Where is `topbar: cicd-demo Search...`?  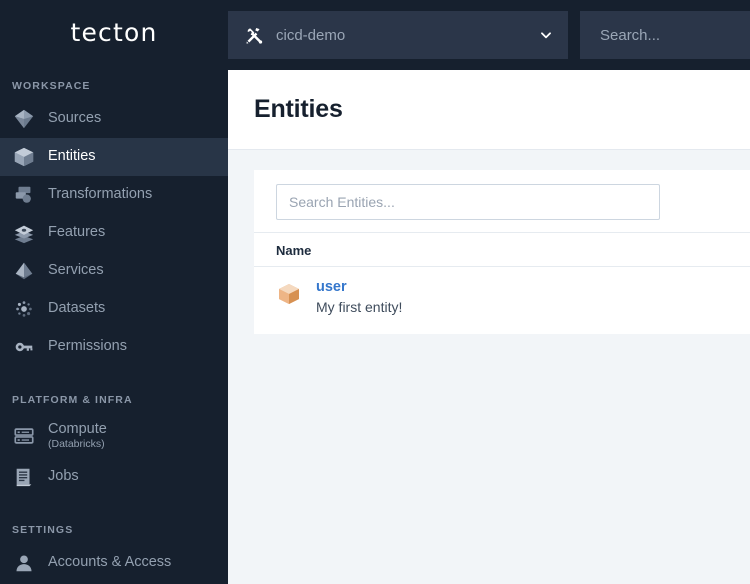
topbar: cicd-demo Search... is located at coordinates (489, 35).